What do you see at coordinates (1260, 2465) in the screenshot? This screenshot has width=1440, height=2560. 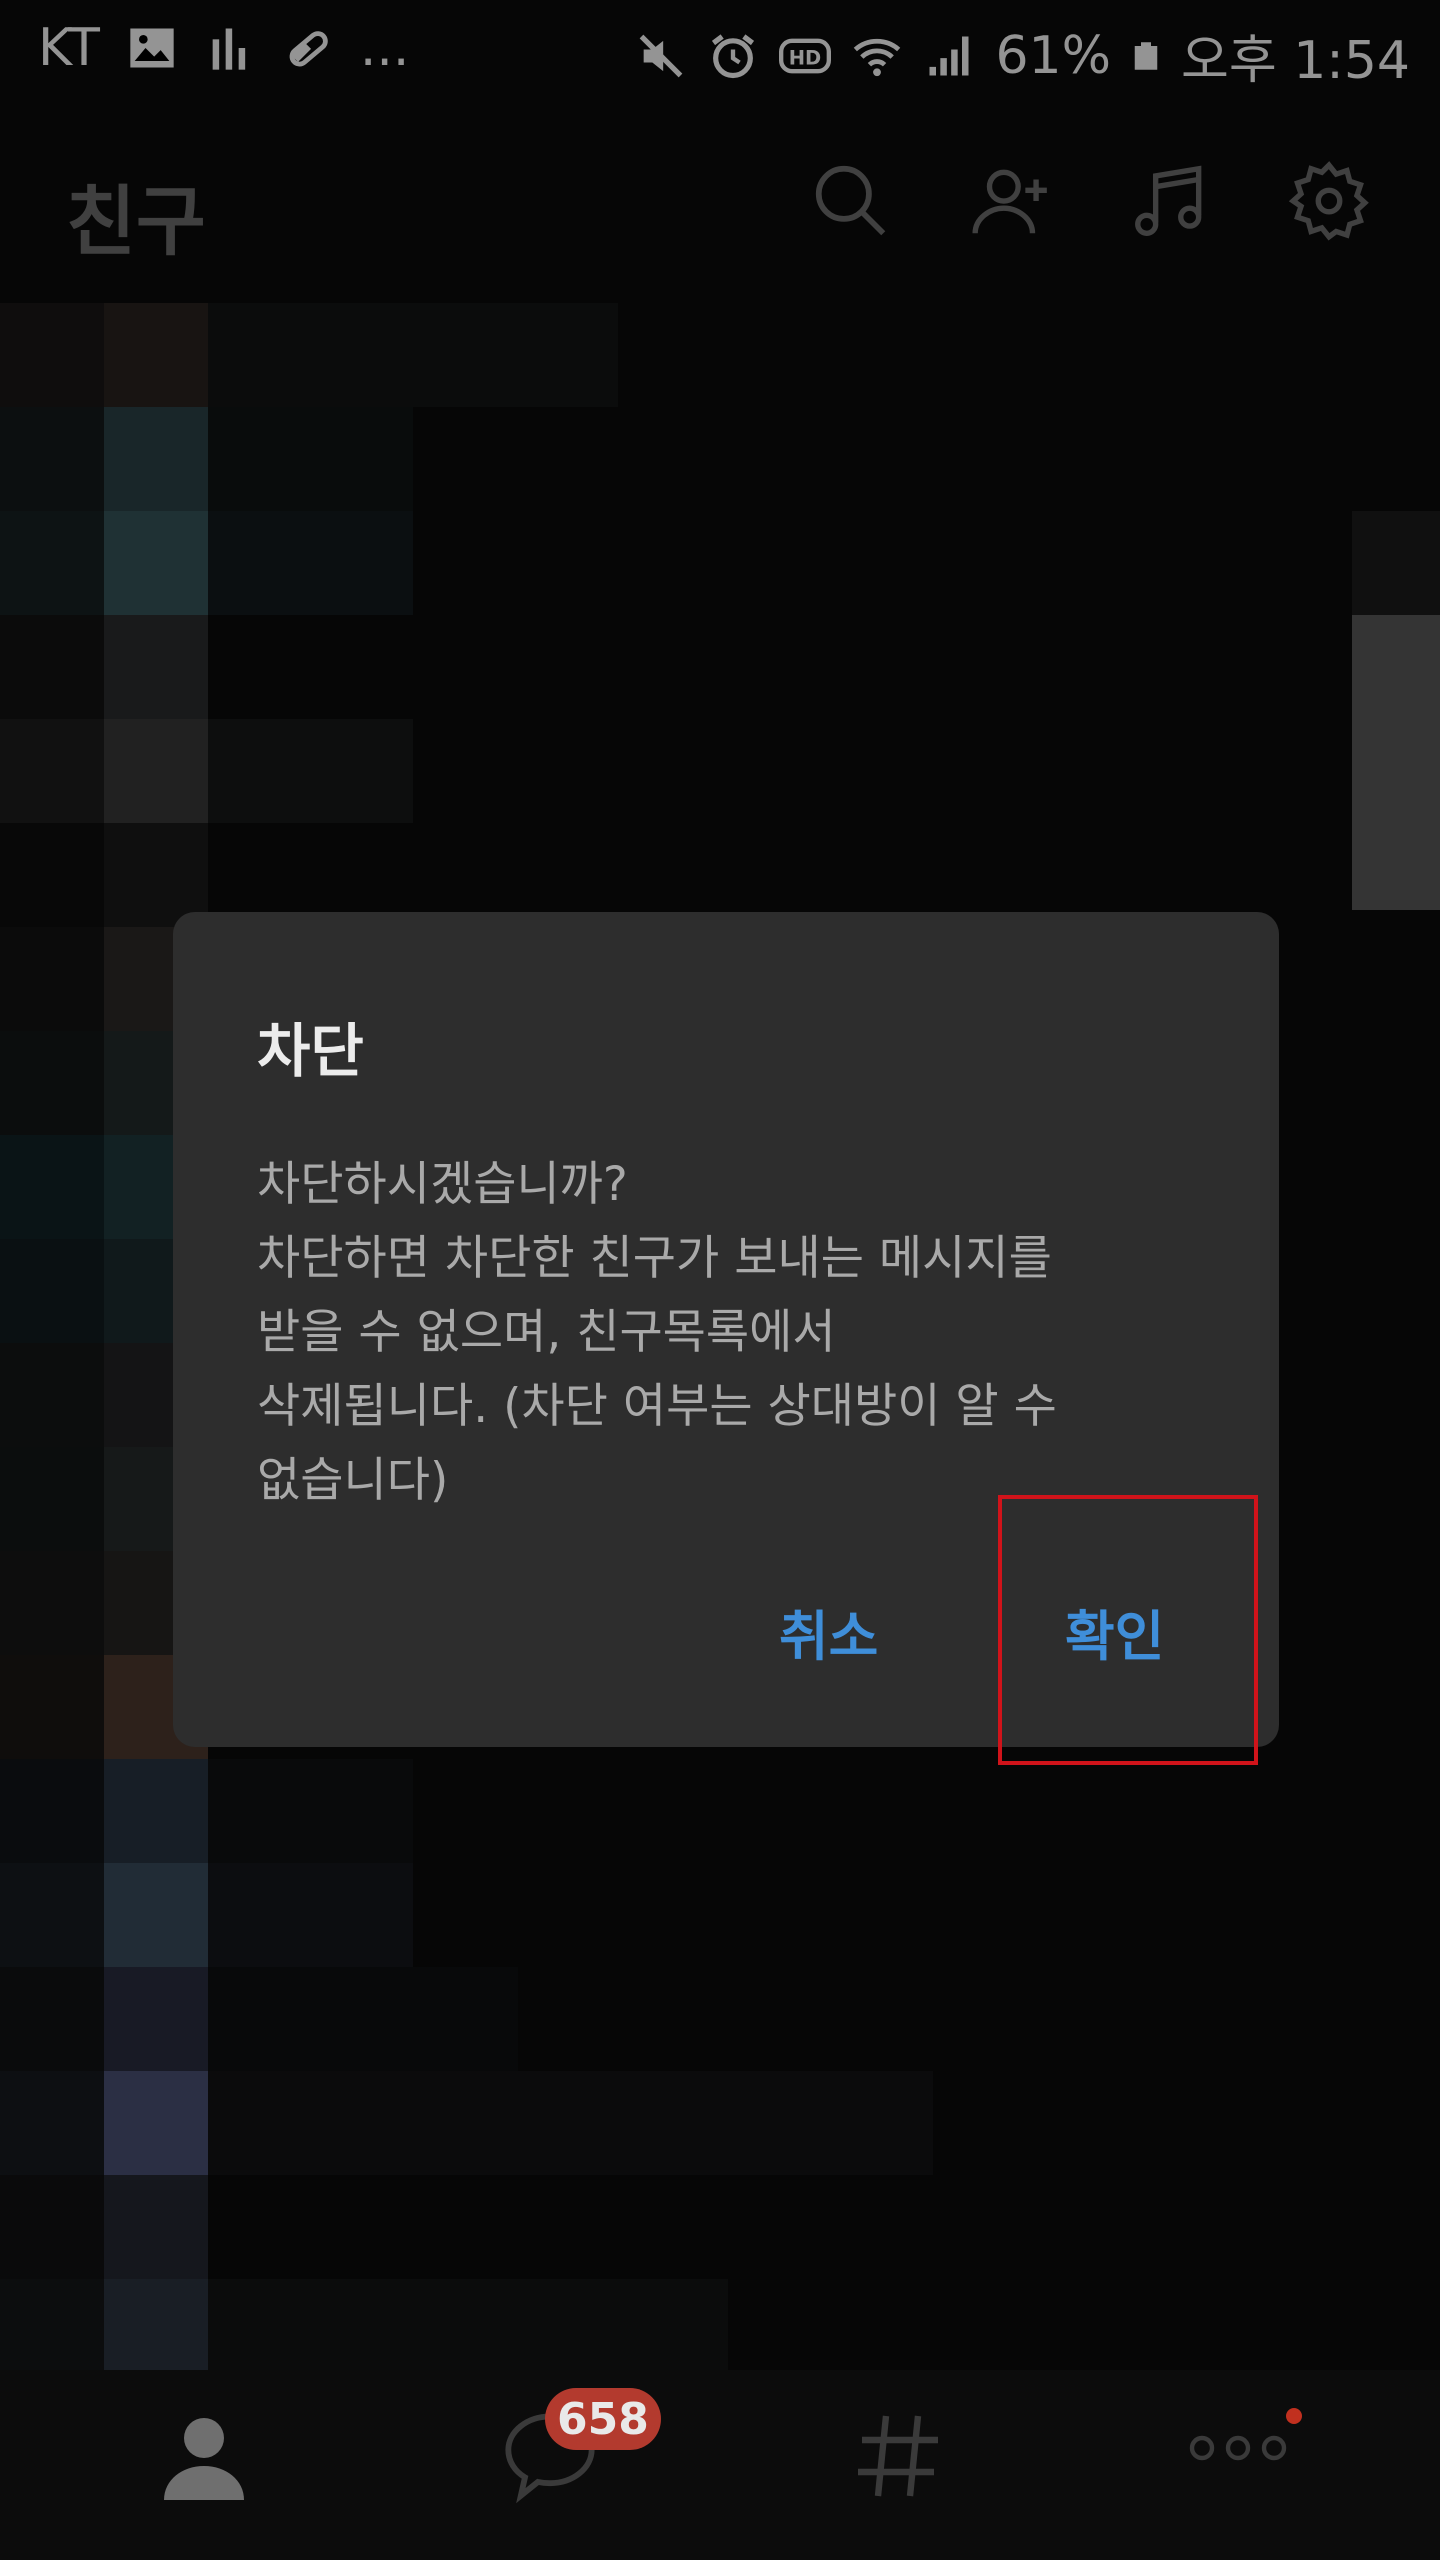 I see `nav-more-tab` at bounding box center [1260, 2465].